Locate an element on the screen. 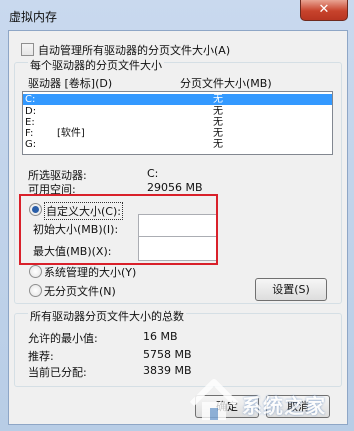 Image resolution: width=354 pixels, height=431 pixels. drive-letter: E: is located at coordinates (30, 122).